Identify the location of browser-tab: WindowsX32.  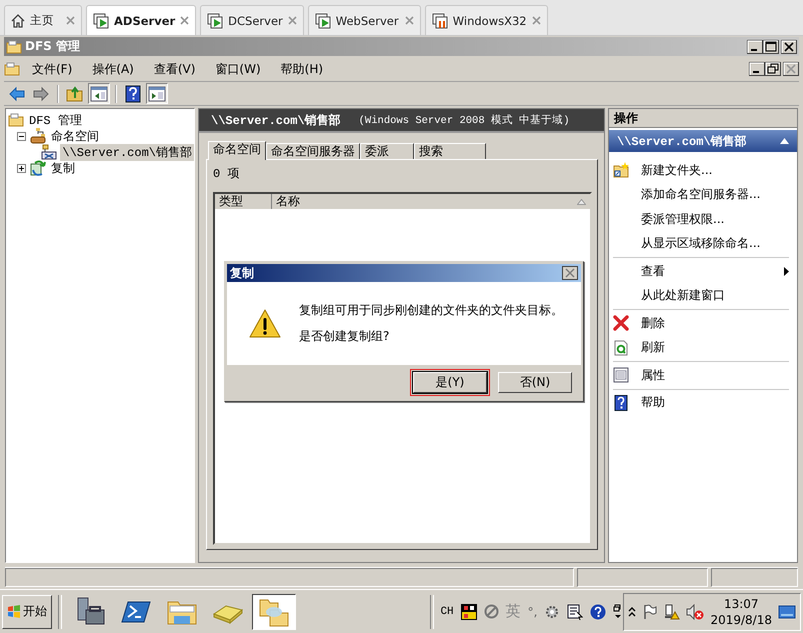
(486, 20).